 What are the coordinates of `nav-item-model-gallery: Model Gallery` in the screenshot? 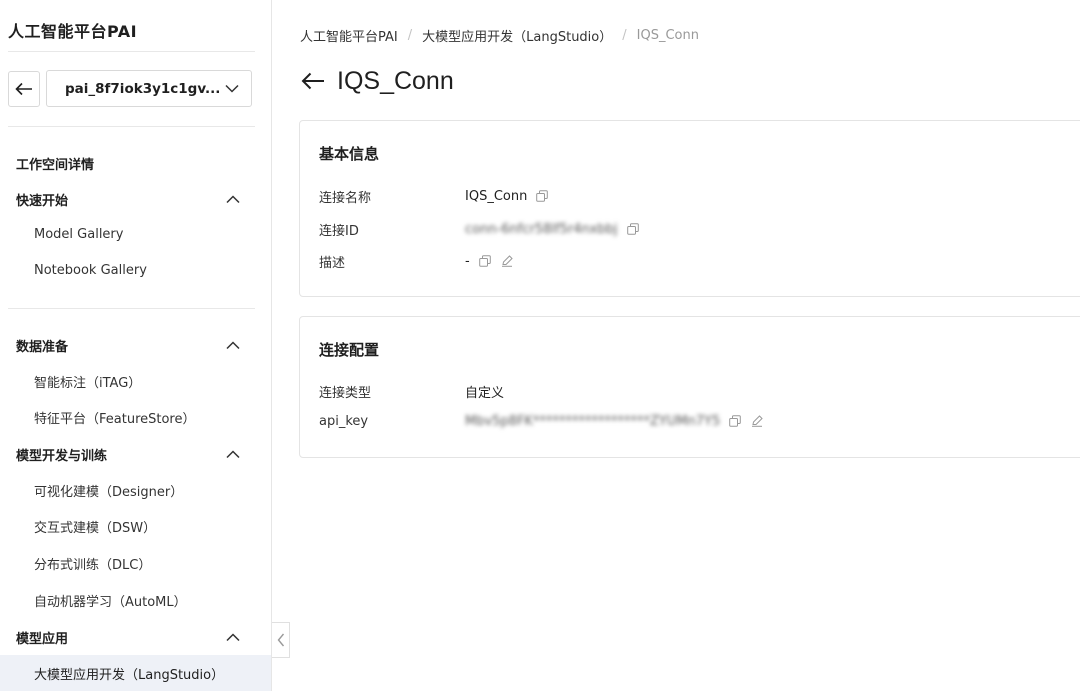 It's located at (78, 234).